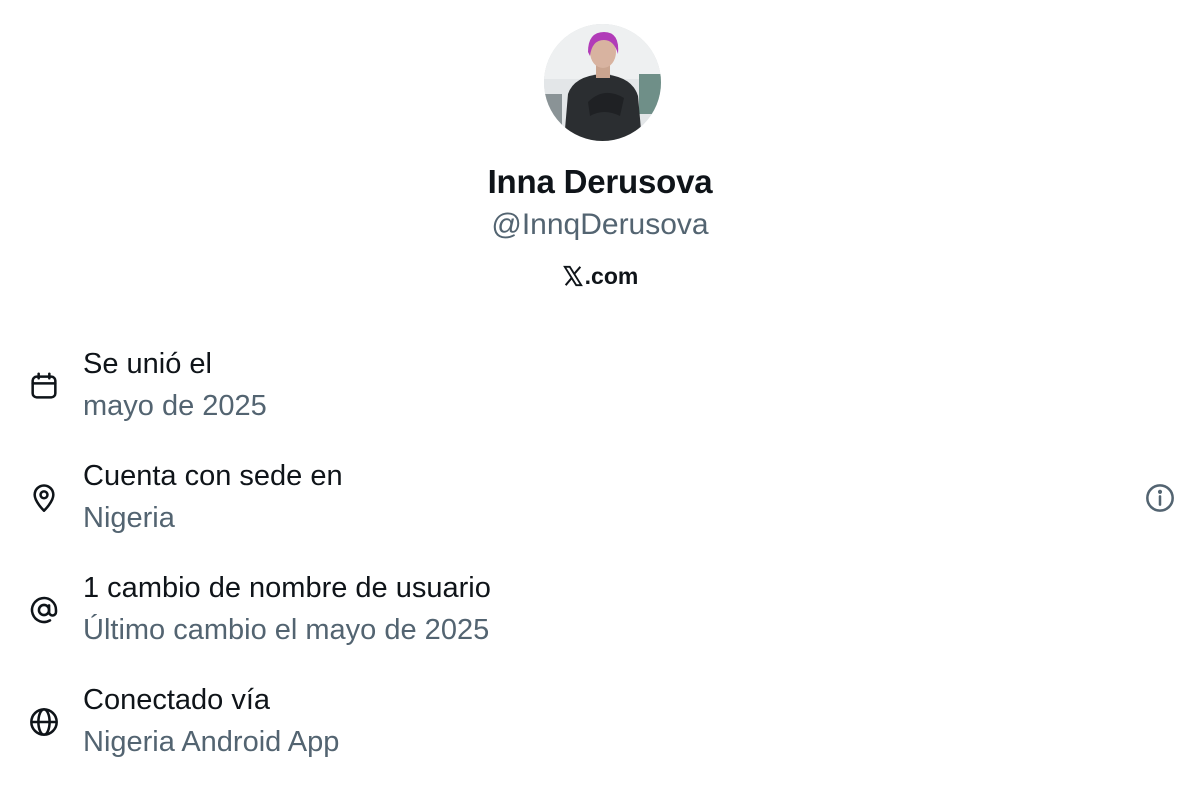 This screenshot has height=805, width=1200. What do you see at coordinates (600, 394) in the screenshot?
I see `detail-row-joined: Se unió el mayo de 2025` at bounding box center [600, 394].